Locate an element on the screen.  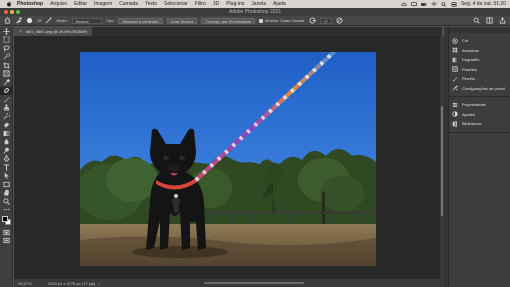
creative-cloud-icon is located at coordinates (404, 4).